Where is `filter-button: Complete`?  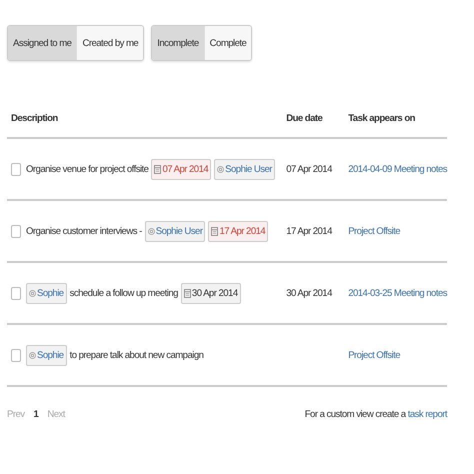
filter-button: Complete is located at coordinates (228, 43).